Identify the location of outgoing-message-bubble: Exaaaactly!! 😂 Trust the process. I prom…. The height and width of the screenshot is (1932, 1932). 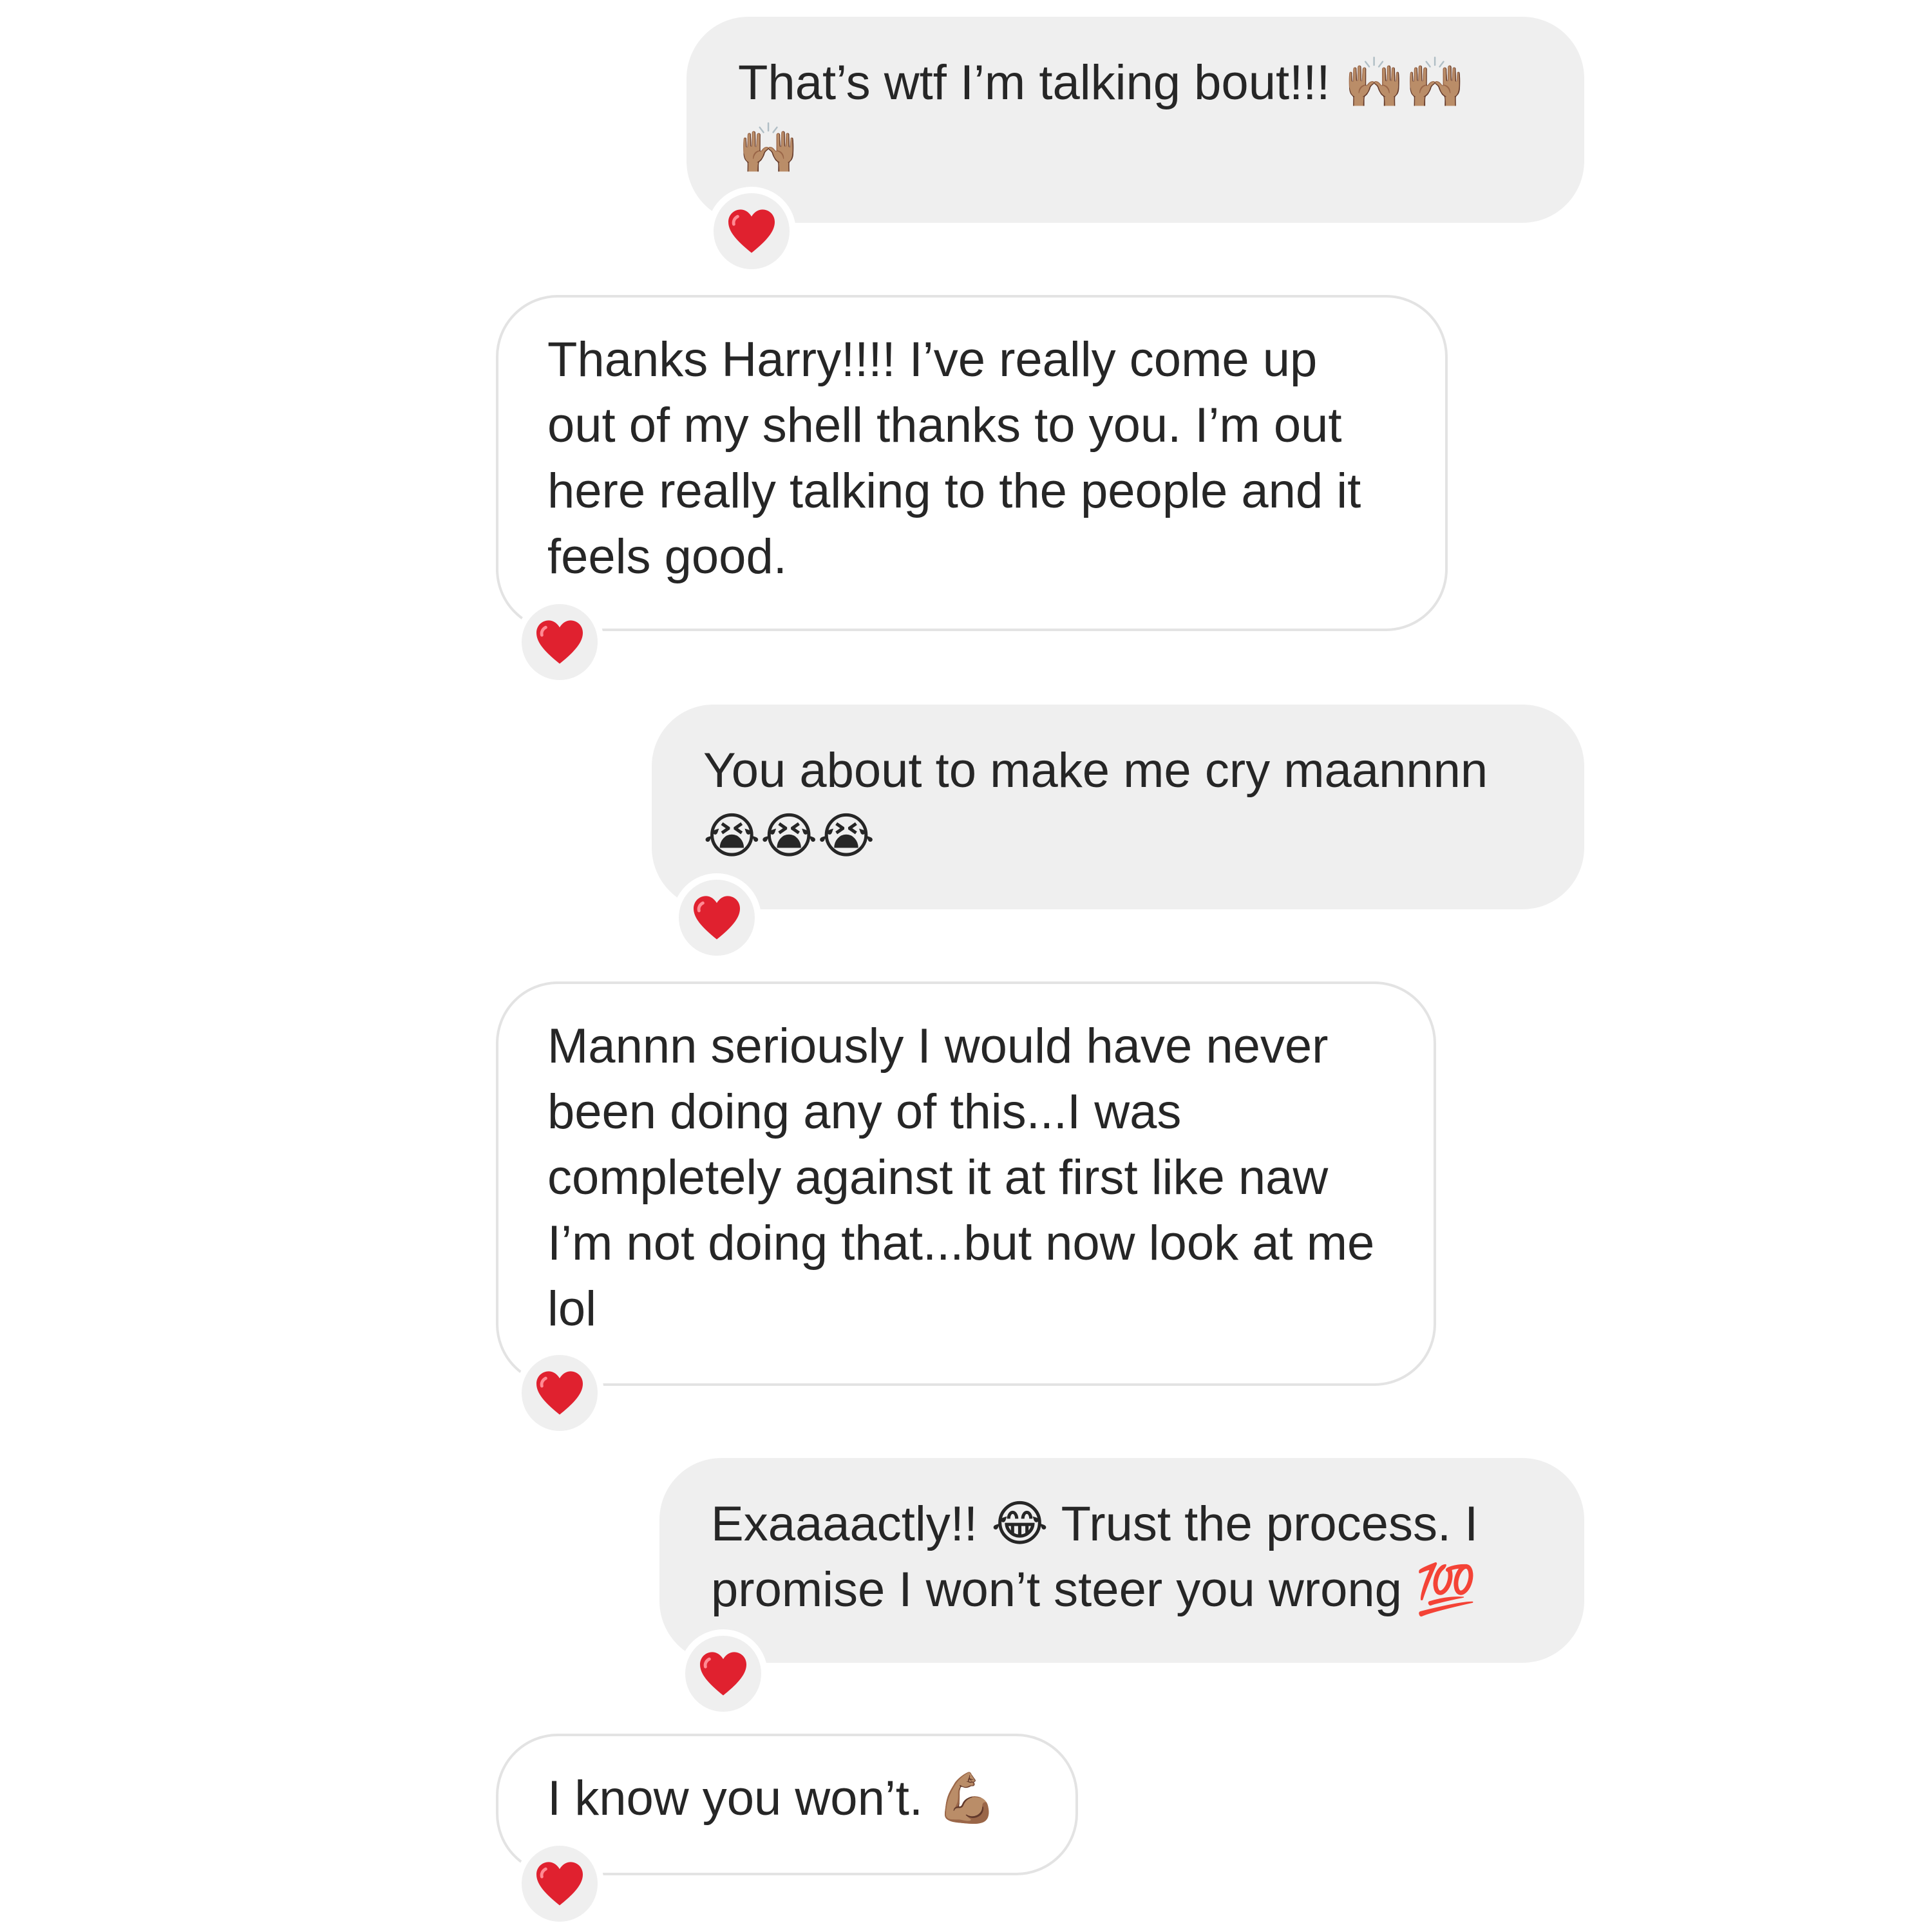
(1122, 1560).